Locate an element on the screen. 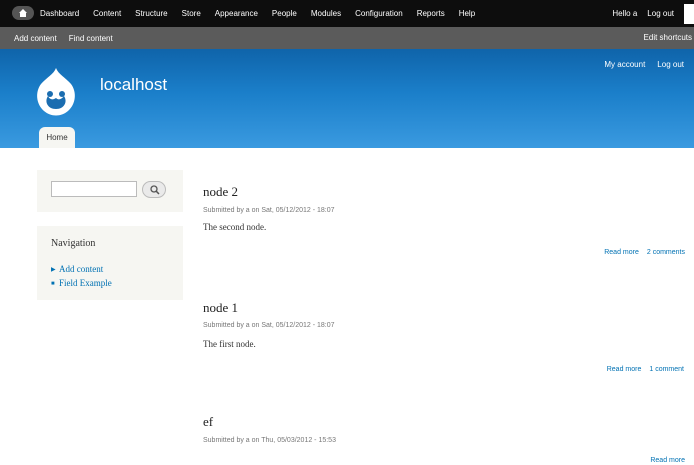 Image resolution: width=694 pixels, height=465 pixels. my-account-link: My account is located at coordinates (624, 64).